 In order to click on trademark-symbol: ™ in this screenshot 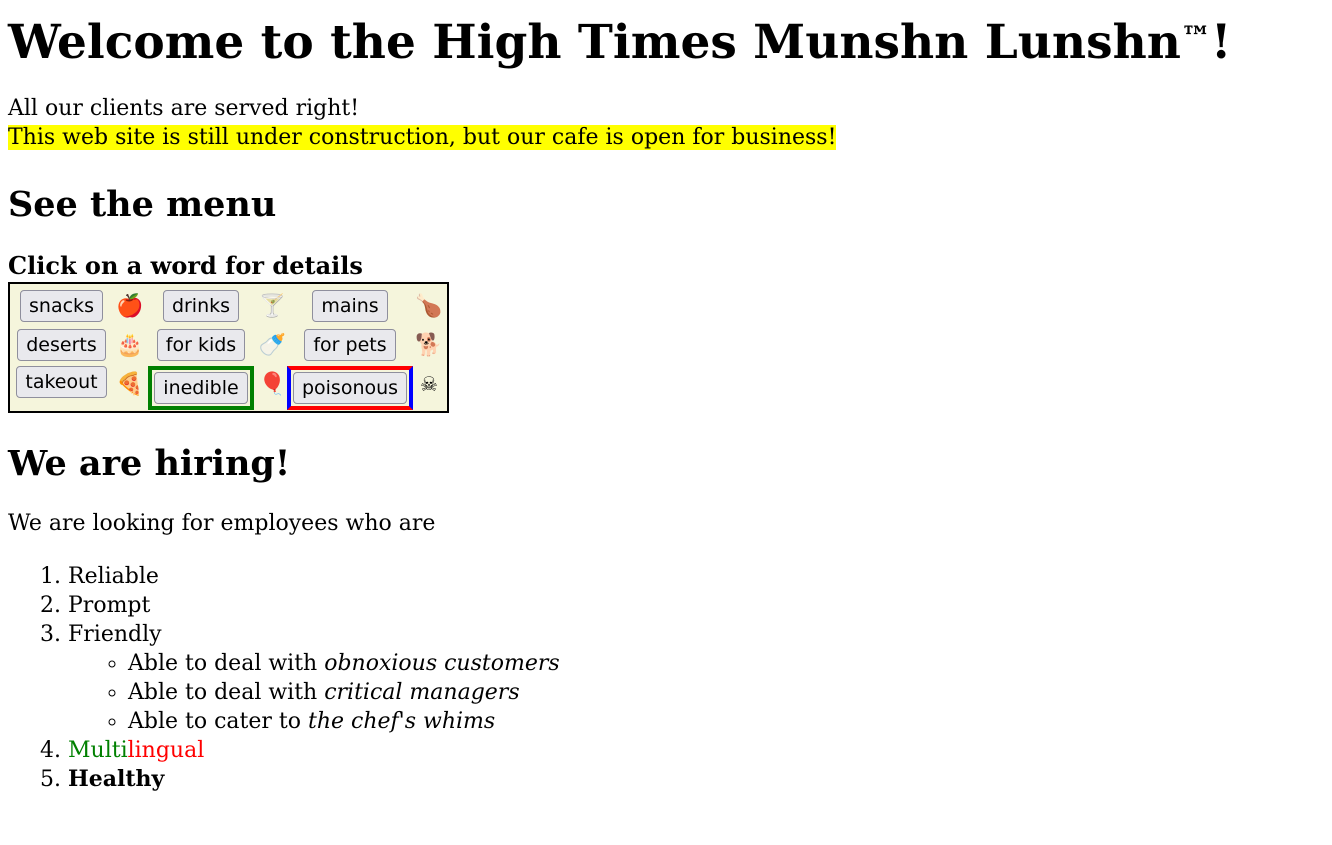, I will do `click(1195, 38)`.